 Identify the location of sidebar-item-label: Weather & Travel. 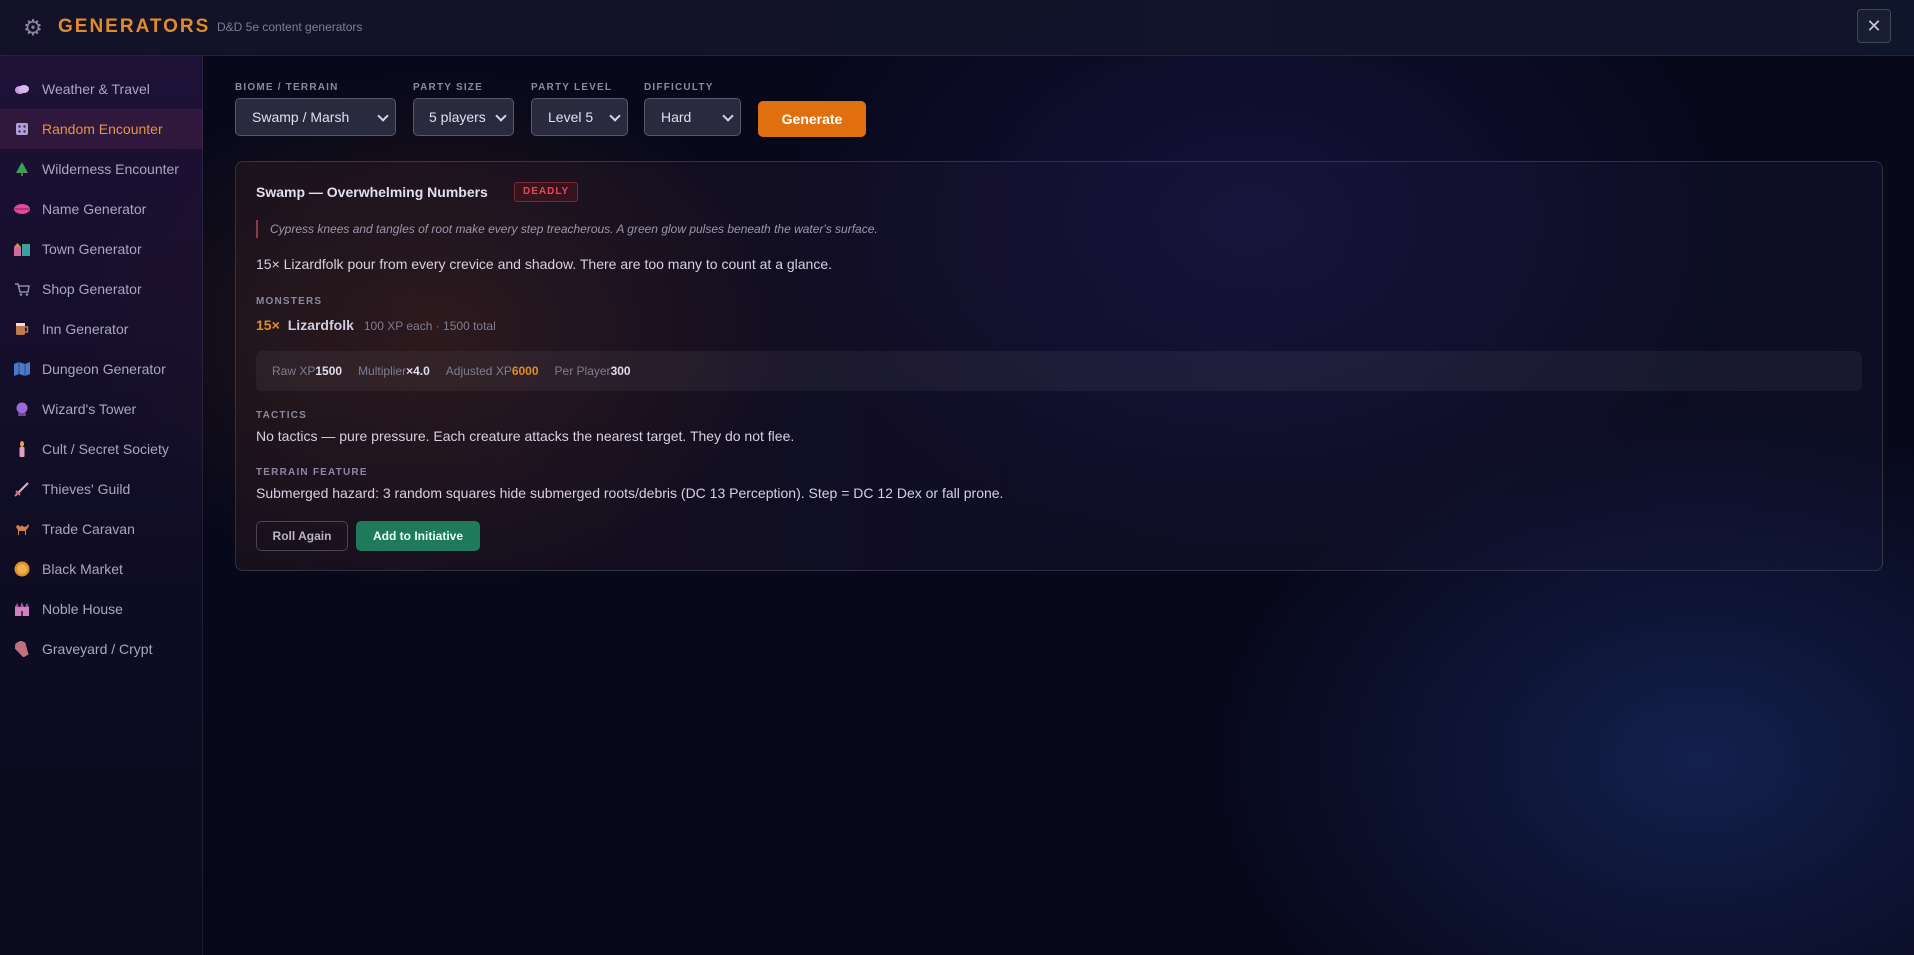
(96, 89).